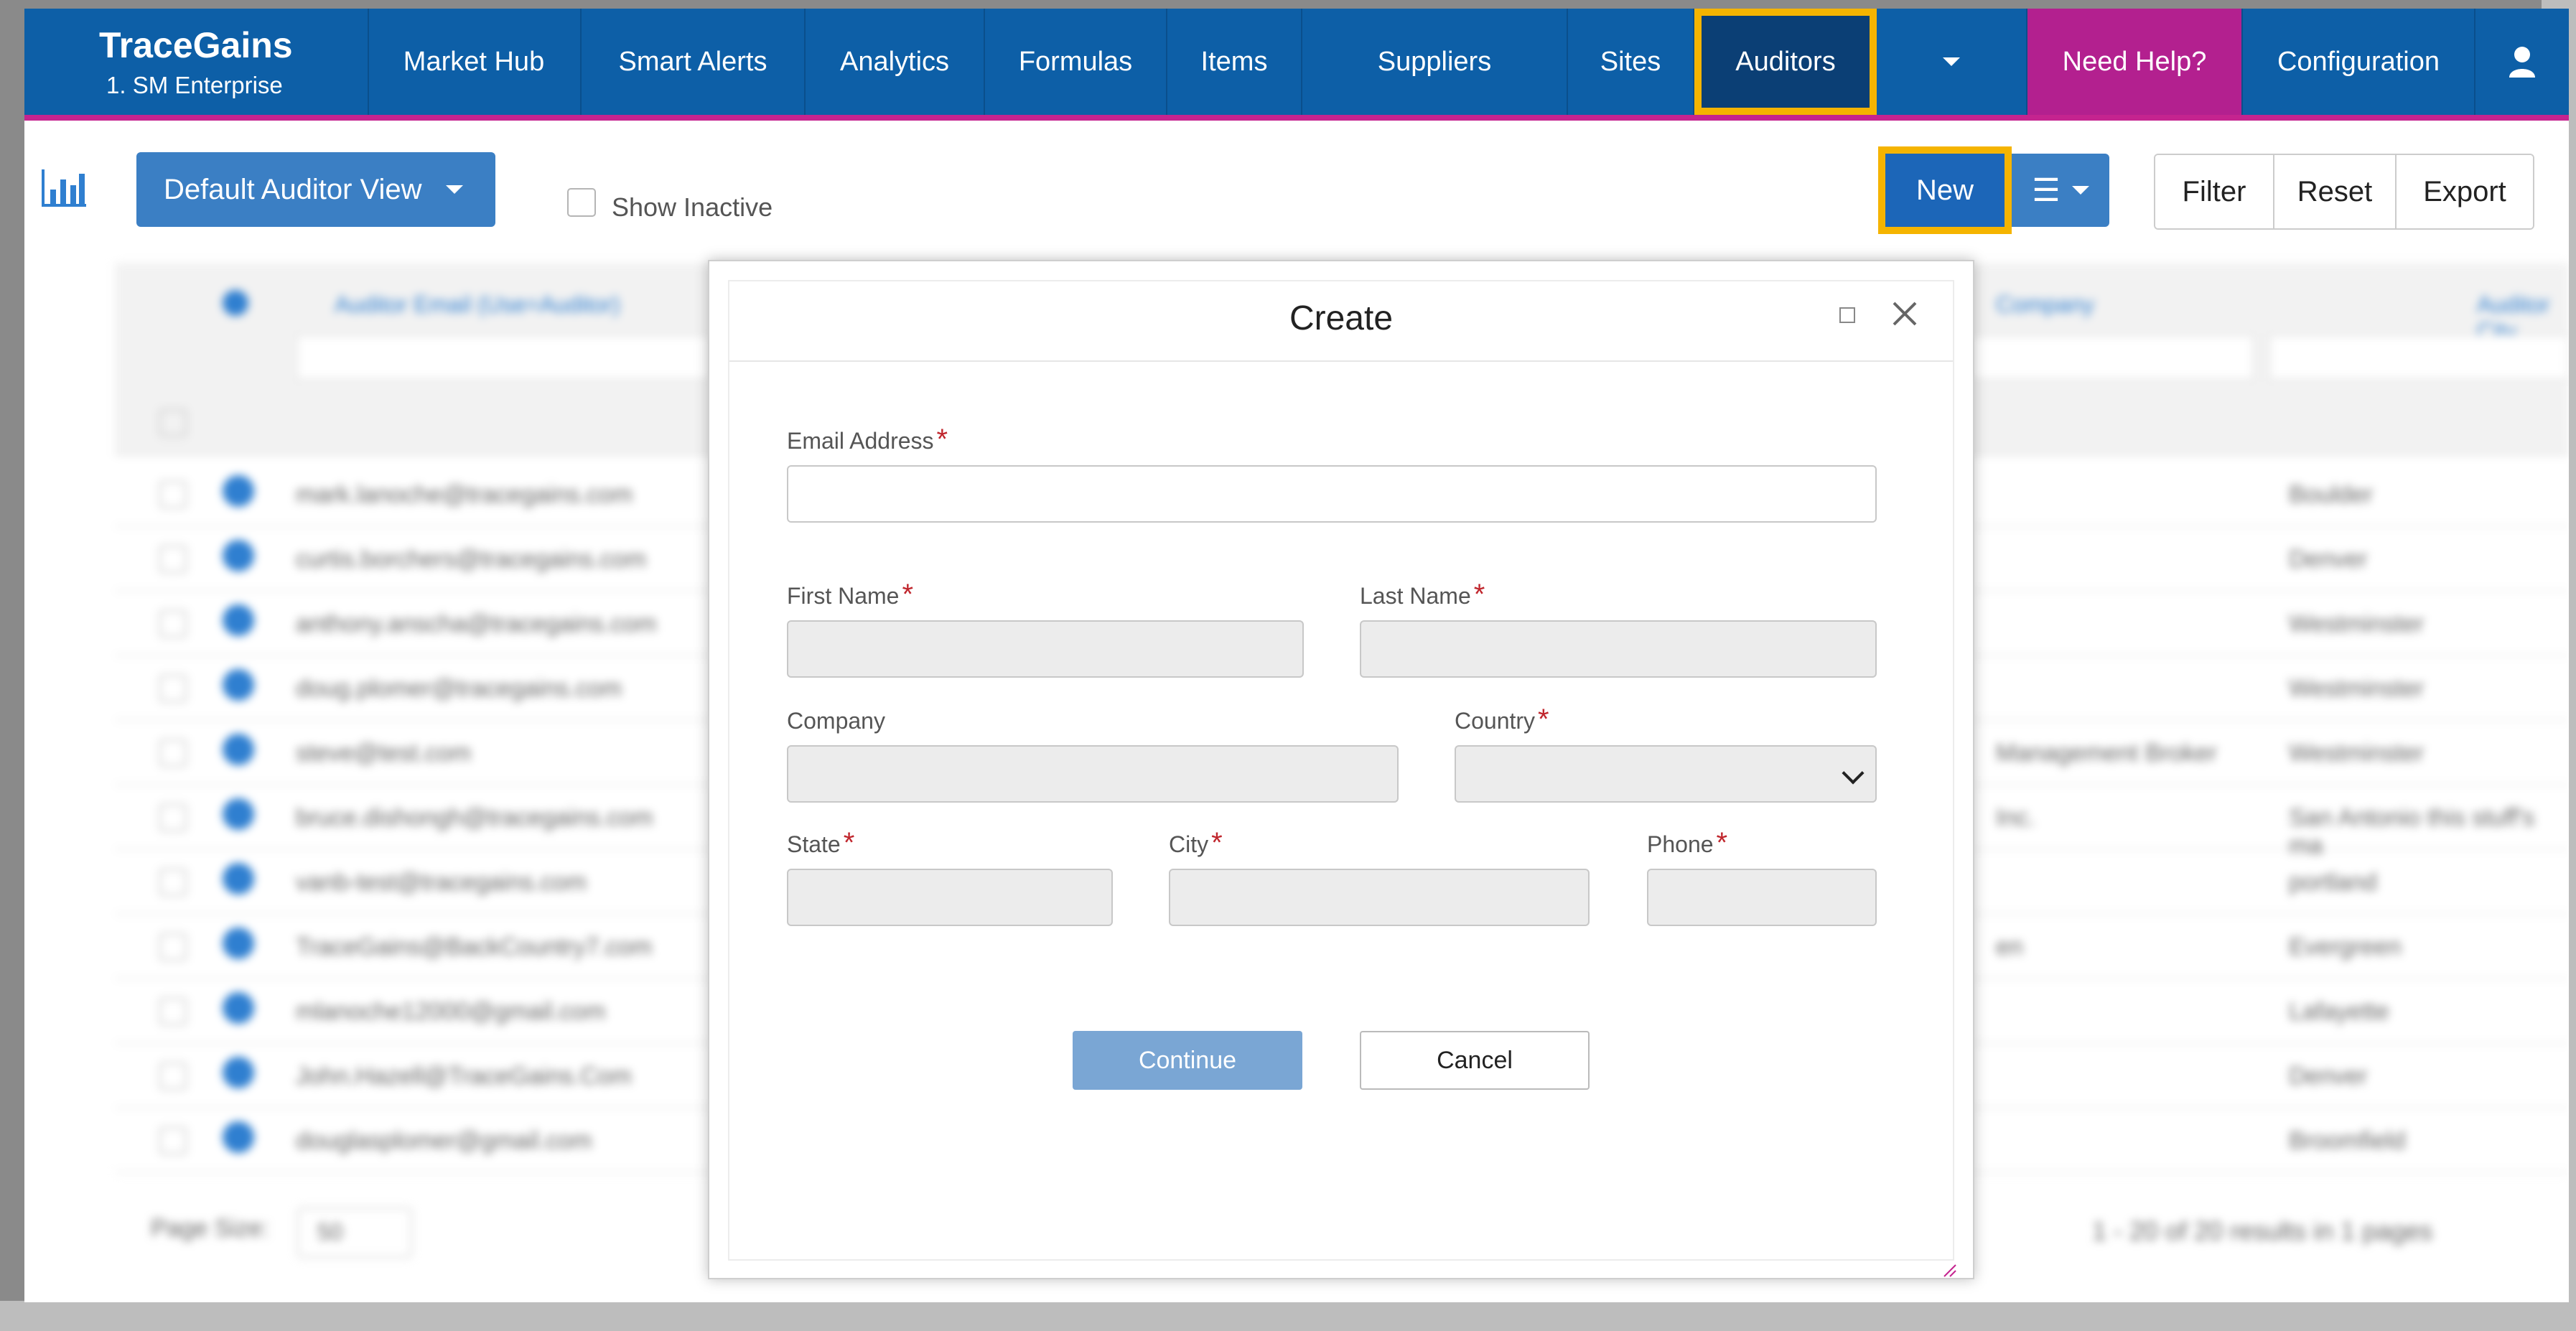 This screenshot has width=2576, height=1331. Describe the element at coordinates (354, 1233) in the screenshot. I see `page-size-select: 50` at that location.